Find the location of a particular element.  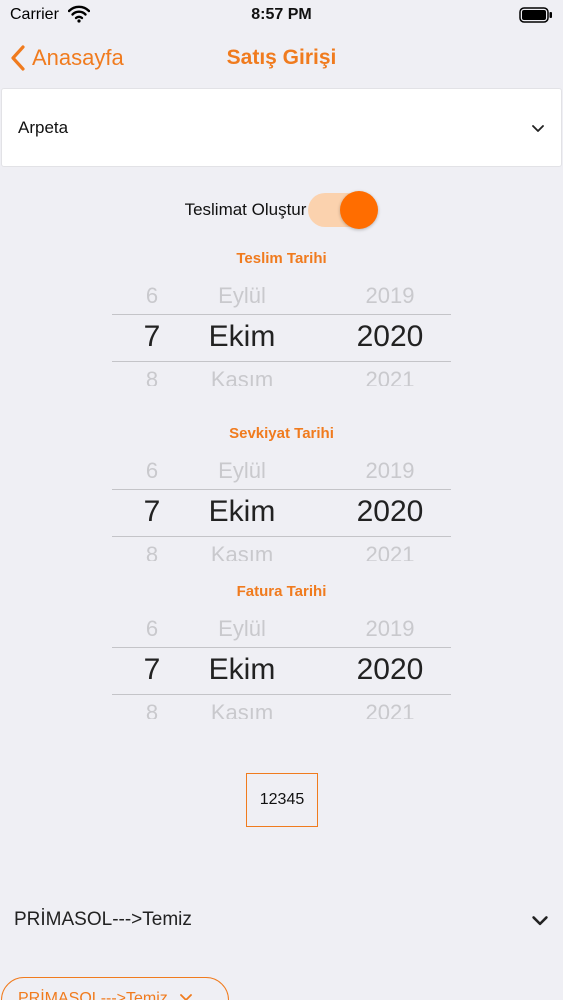

status-time: 8:57 PM is located at coordinates (281, 14).